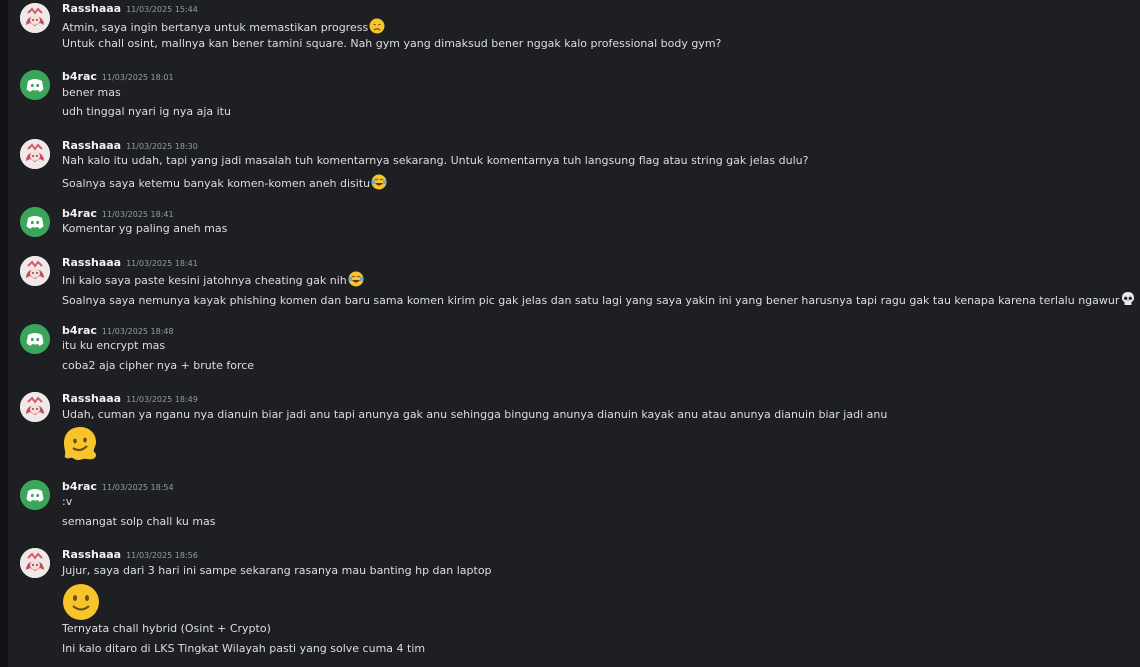  Describe the element at coordinates (145, 228) in the screenshot. I see `message-line: Komentar yg paling aneh mas` at that location.